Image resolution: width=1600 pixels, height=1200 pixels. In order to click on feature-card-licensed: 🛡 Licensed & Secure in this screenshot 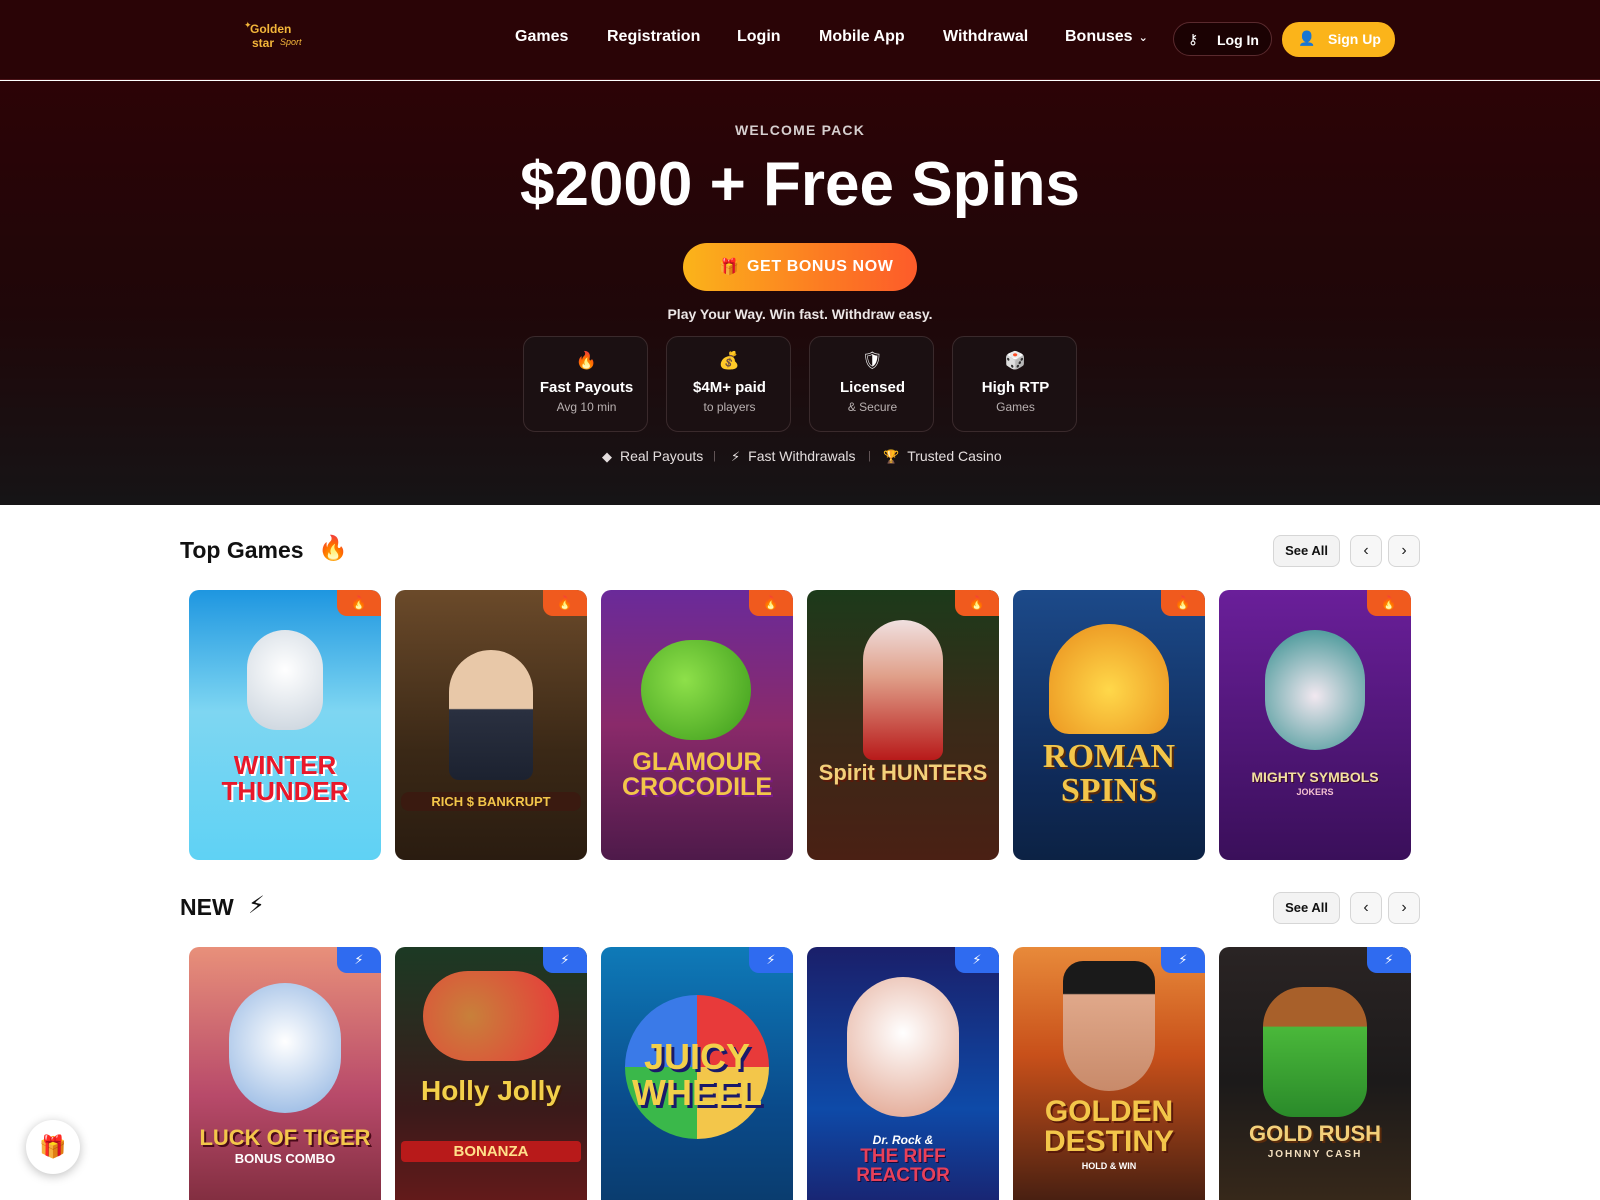, I will do `click(871, 384)`.